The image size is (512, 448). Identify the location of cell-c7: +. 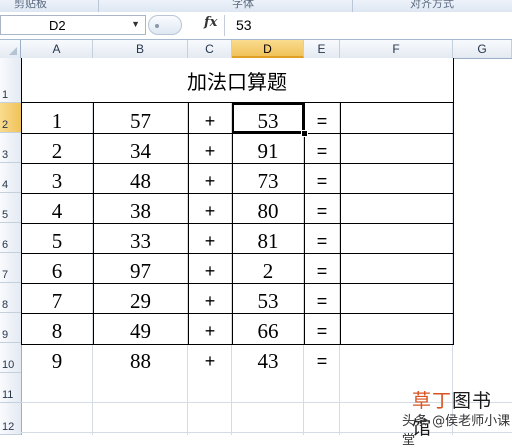
(210, 271).